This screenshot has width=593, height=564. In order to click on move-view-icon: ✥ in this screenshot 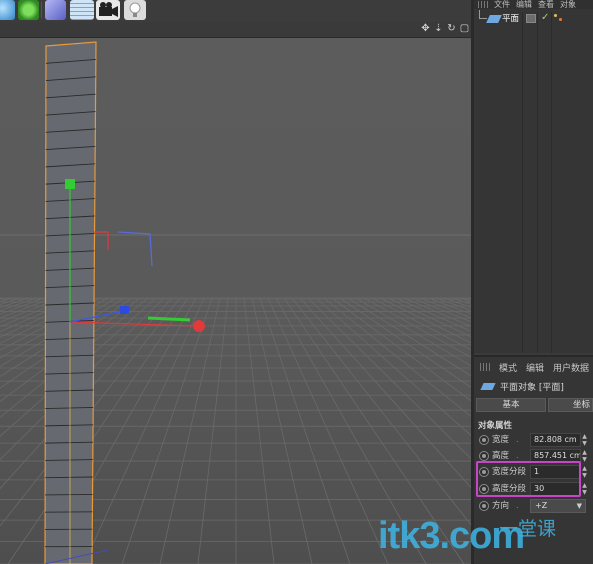, I will do `click(425, 29)`.